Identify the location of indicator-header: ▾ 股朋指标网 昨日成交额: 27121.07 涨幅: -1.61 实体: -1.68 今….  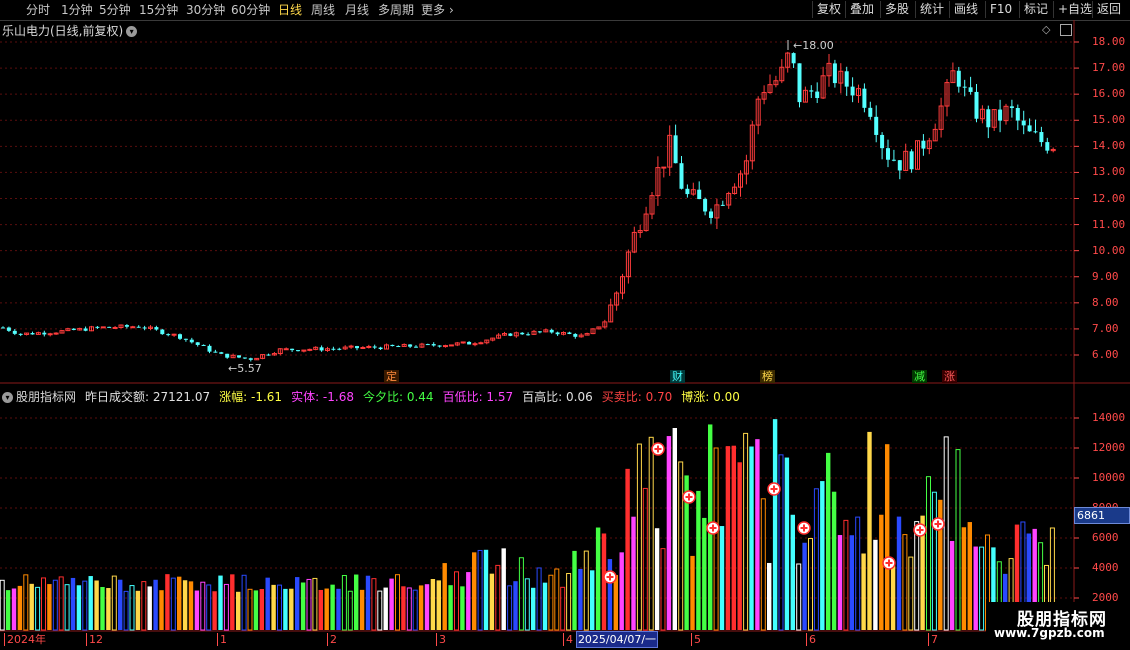
(375, 396).